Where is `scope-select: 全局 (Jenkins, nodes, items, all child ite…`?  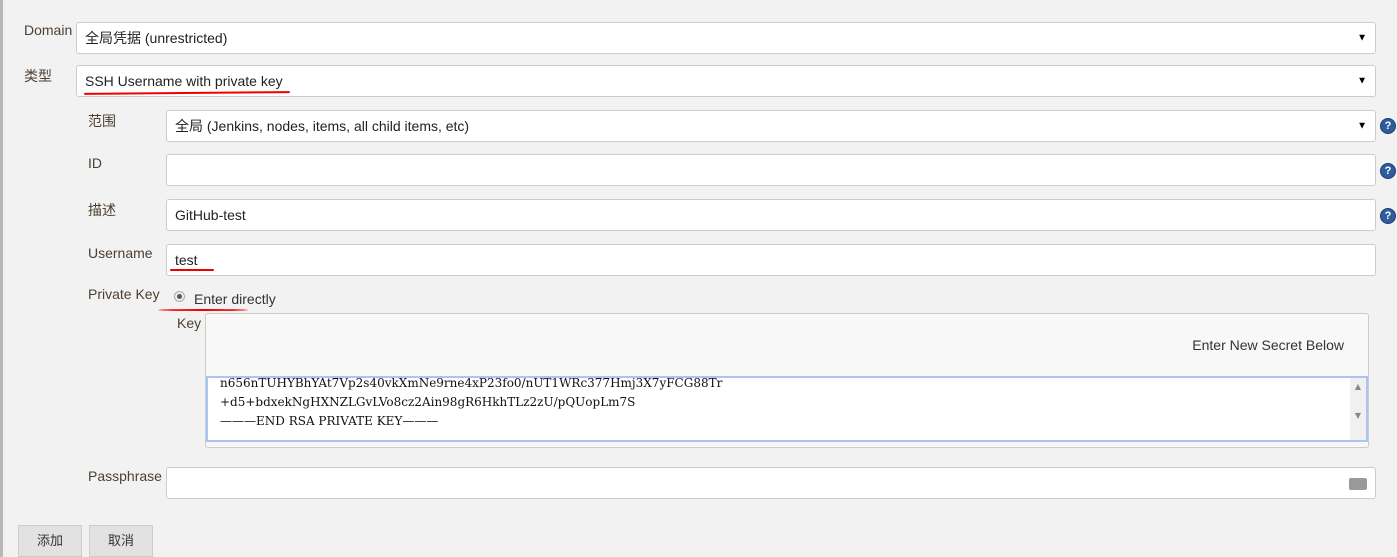
scope-select: 全局 (Jenkins, nodes, items, all child ite… is located at coordinates (771, 126).